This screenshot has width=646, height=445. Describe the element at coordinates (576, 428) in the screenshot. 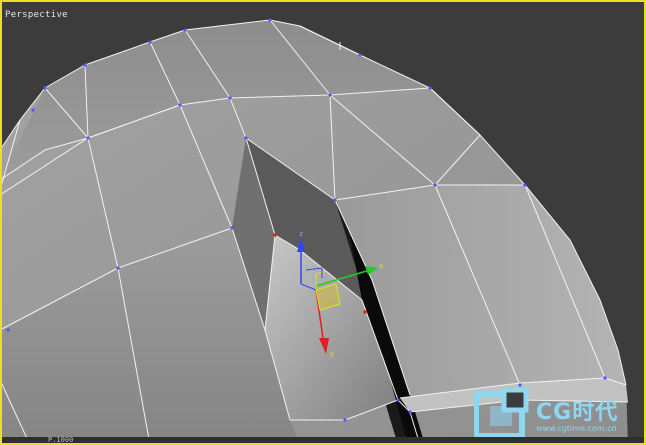

I see `watermark-url: www.cgtime.com.cn` at that location.